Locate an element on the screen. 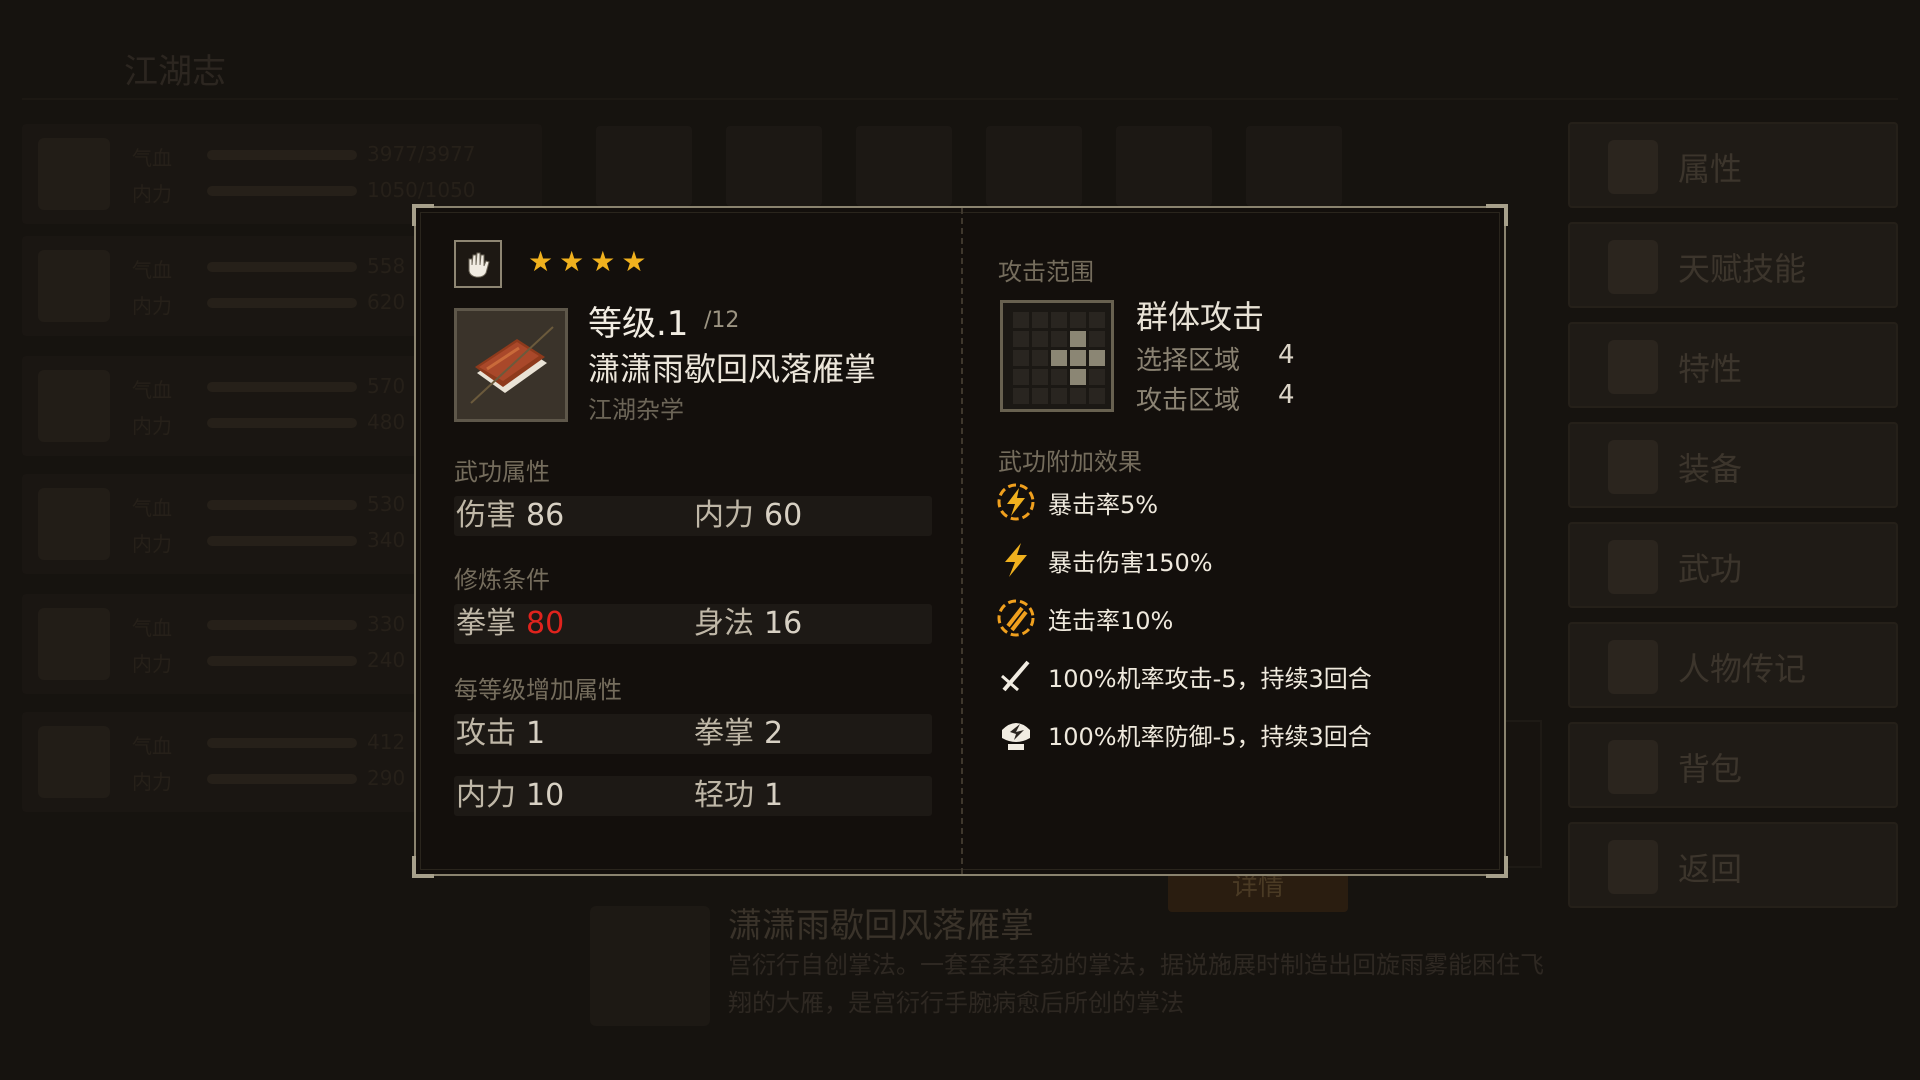 Image resolution: width=1920 pixels, height=1080 pixels. perlevel-row: 攻击 1 拳掌 2 is located at coordinates (693, 734).